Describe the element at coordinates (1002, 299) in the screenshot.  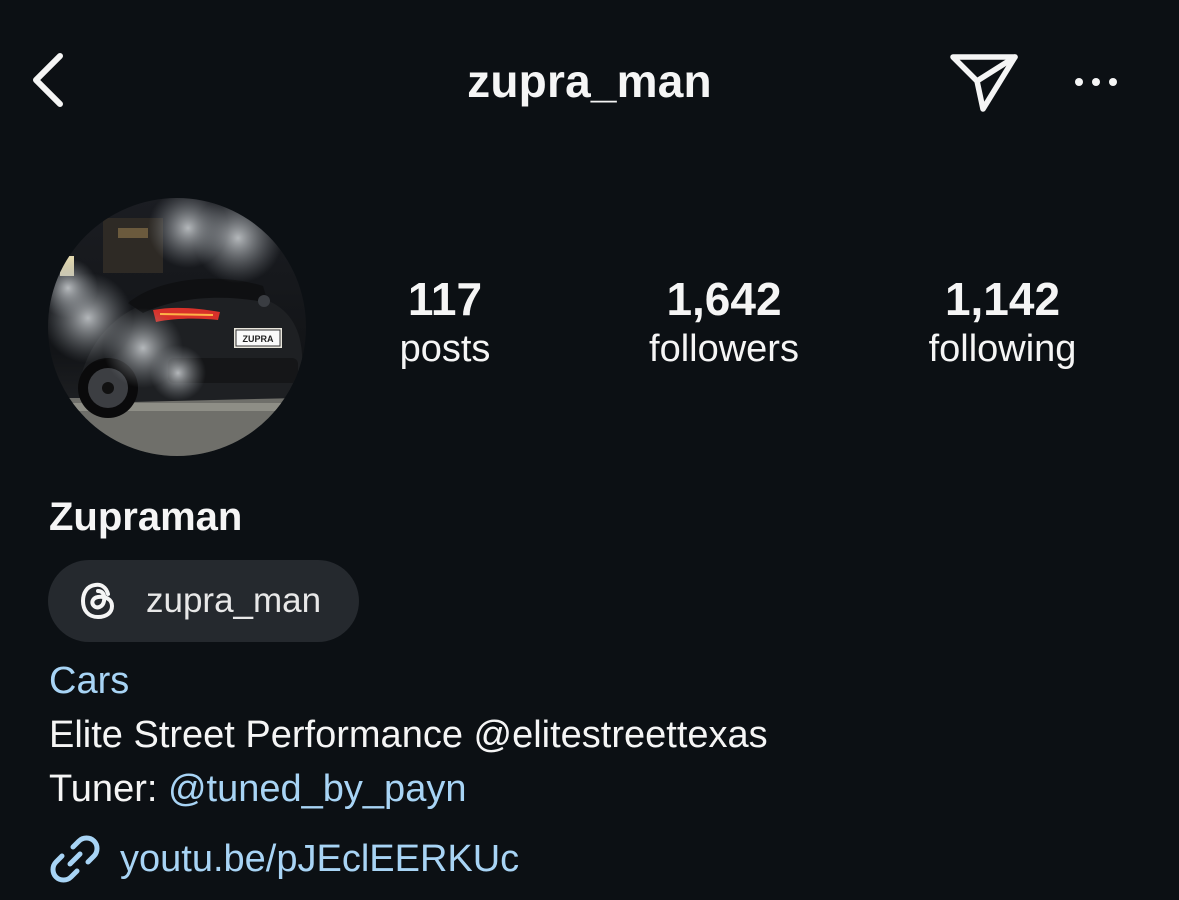
I see `following-count: 1,142` at that location.